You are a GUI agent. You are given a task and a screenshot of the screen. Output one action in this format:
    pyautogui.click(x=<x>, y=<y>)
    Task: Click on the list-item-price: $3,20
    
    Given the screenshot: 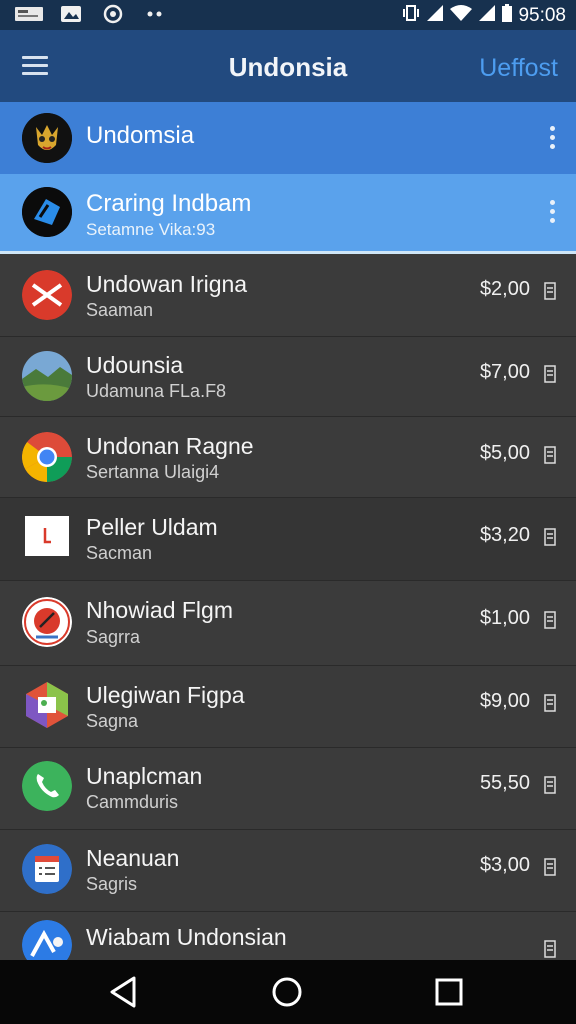 What is the action you would take?
    pyautogui.click(x=504, y=535)
    